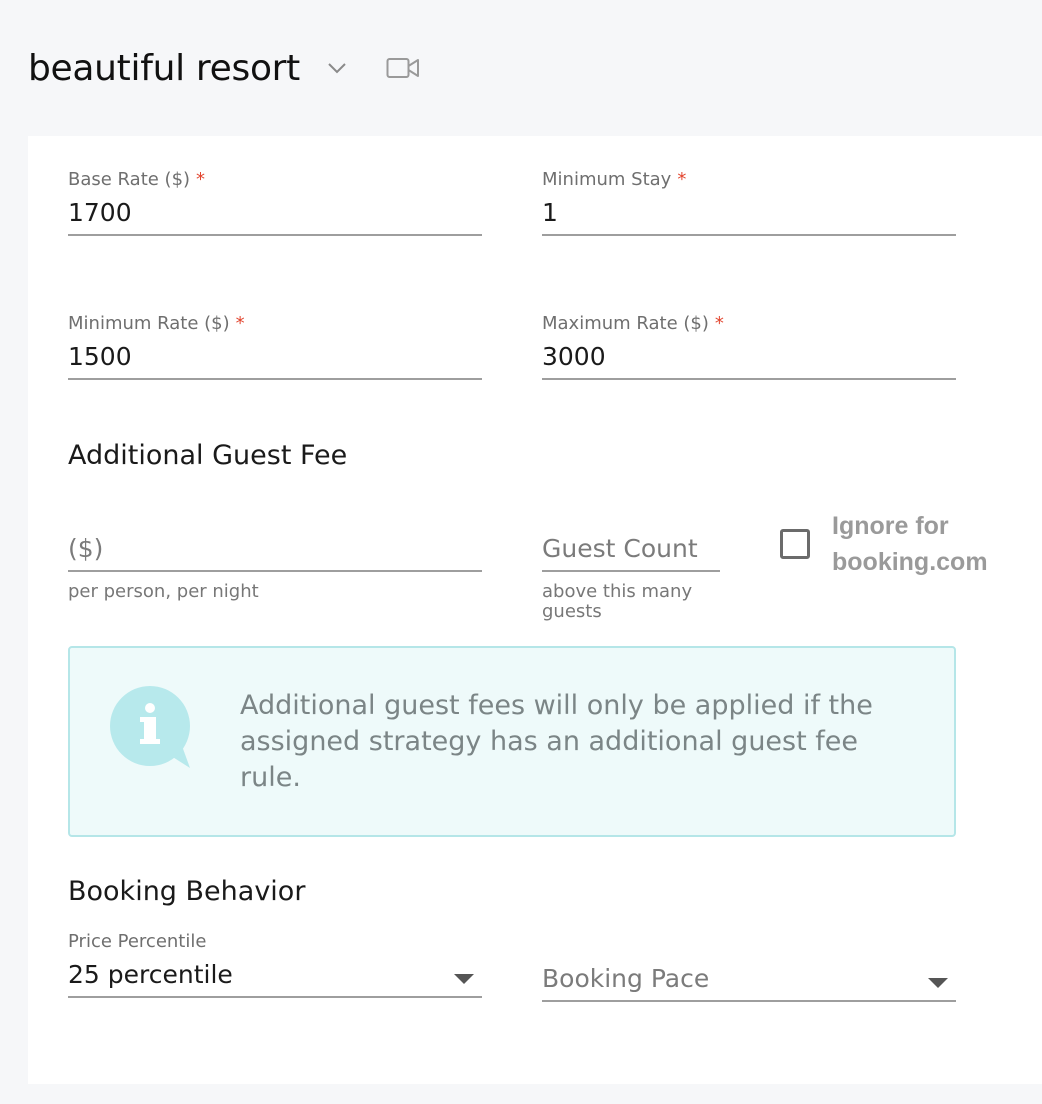 The height and width of the screenshot is (1104, 1042). What do you see at coordinates (403, 68) in the screenshot?
I see `video-camera-icon` at bounding box center [403, 68].